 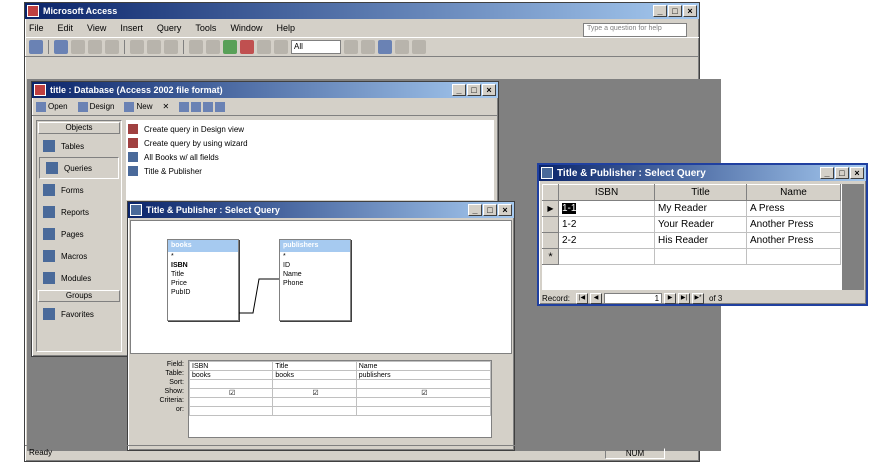 What do you see at coordinates (78, 47) in the screenshot?
I see `print-icon` at bounding box center [78, 47].